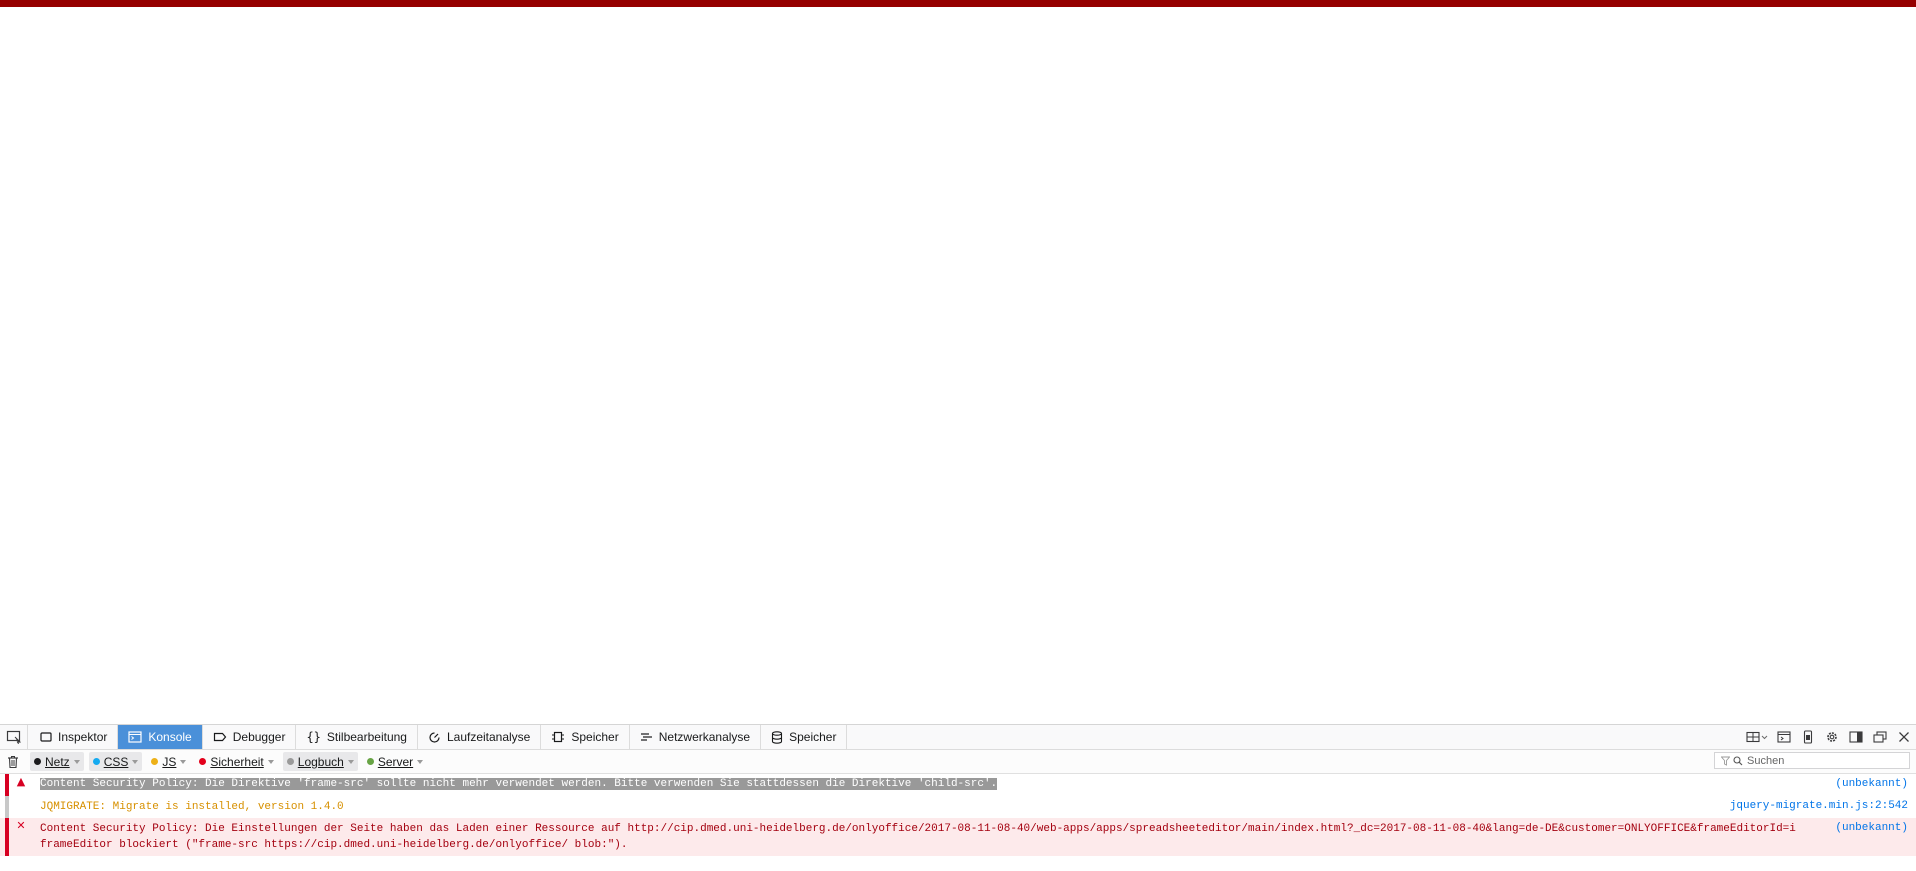 The image size is (1916, 871). I want to click on console-search-box, so click(1812, 760).